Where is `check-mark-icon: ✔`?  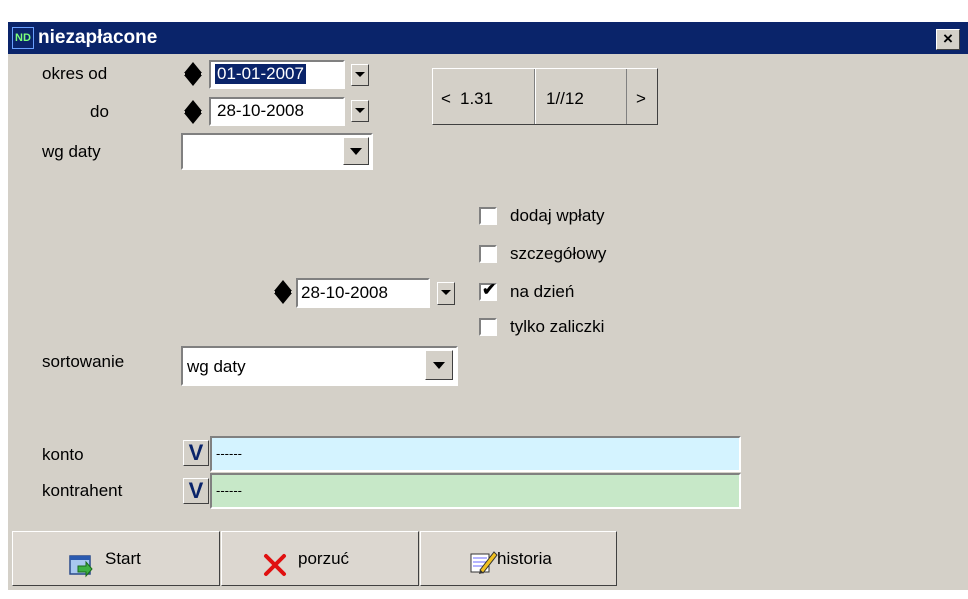 check-mark-icon: ✔ is located at coordinates (489, 289).